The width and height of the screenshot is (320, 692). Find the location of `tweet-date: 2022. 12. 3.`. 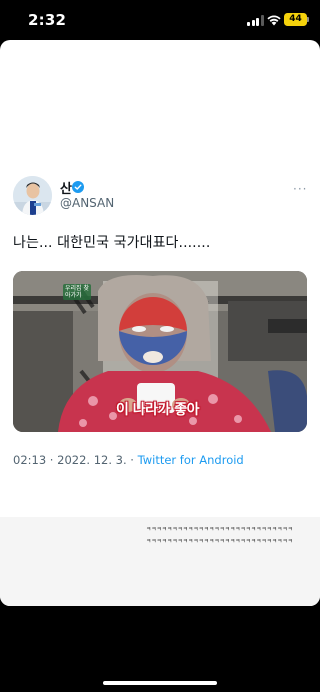

tweet-date: 2022. 12. 3. is located at coordinates (92, 460).